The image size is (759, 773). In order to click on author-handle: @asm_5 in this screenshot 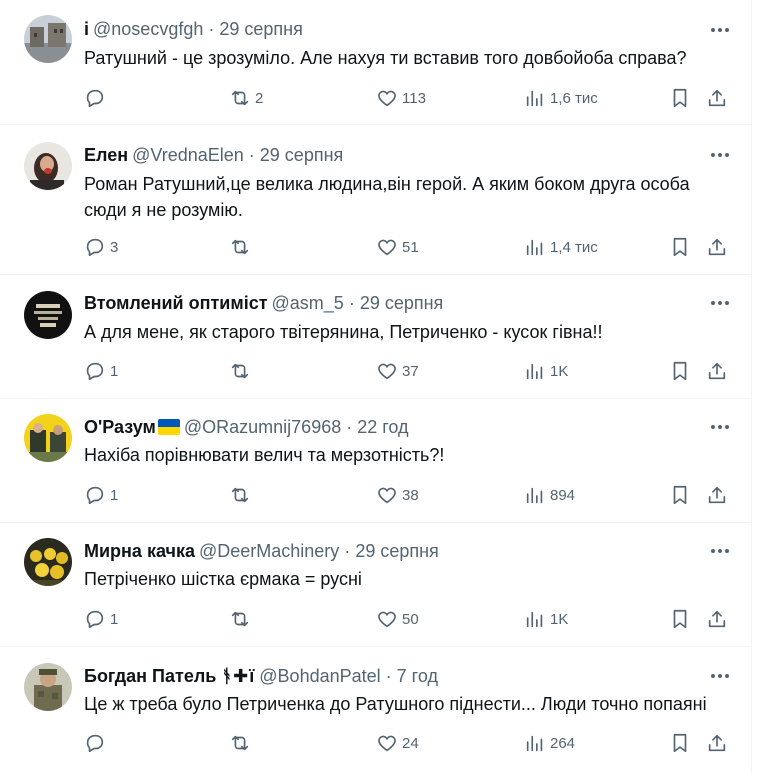, I will do `click(308, 303)`.